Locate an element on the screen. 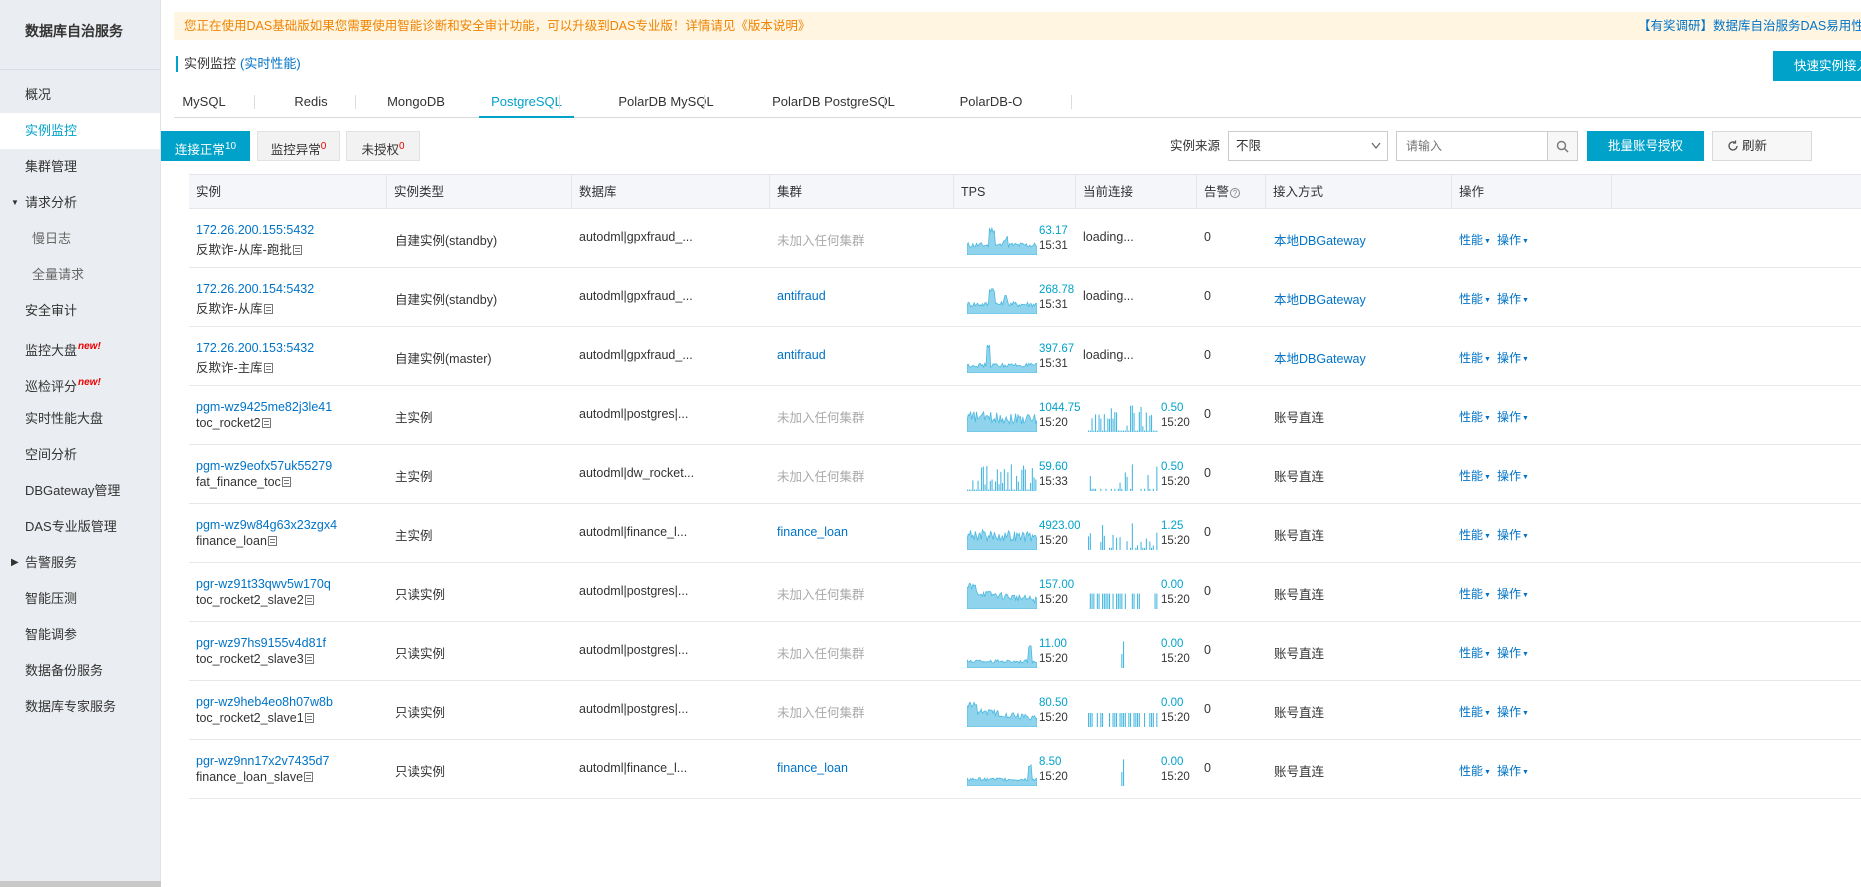 The width and height of the screenshot is (1861, 887). sidebar-item: 安全审计 is located at coordinates (80, 311).